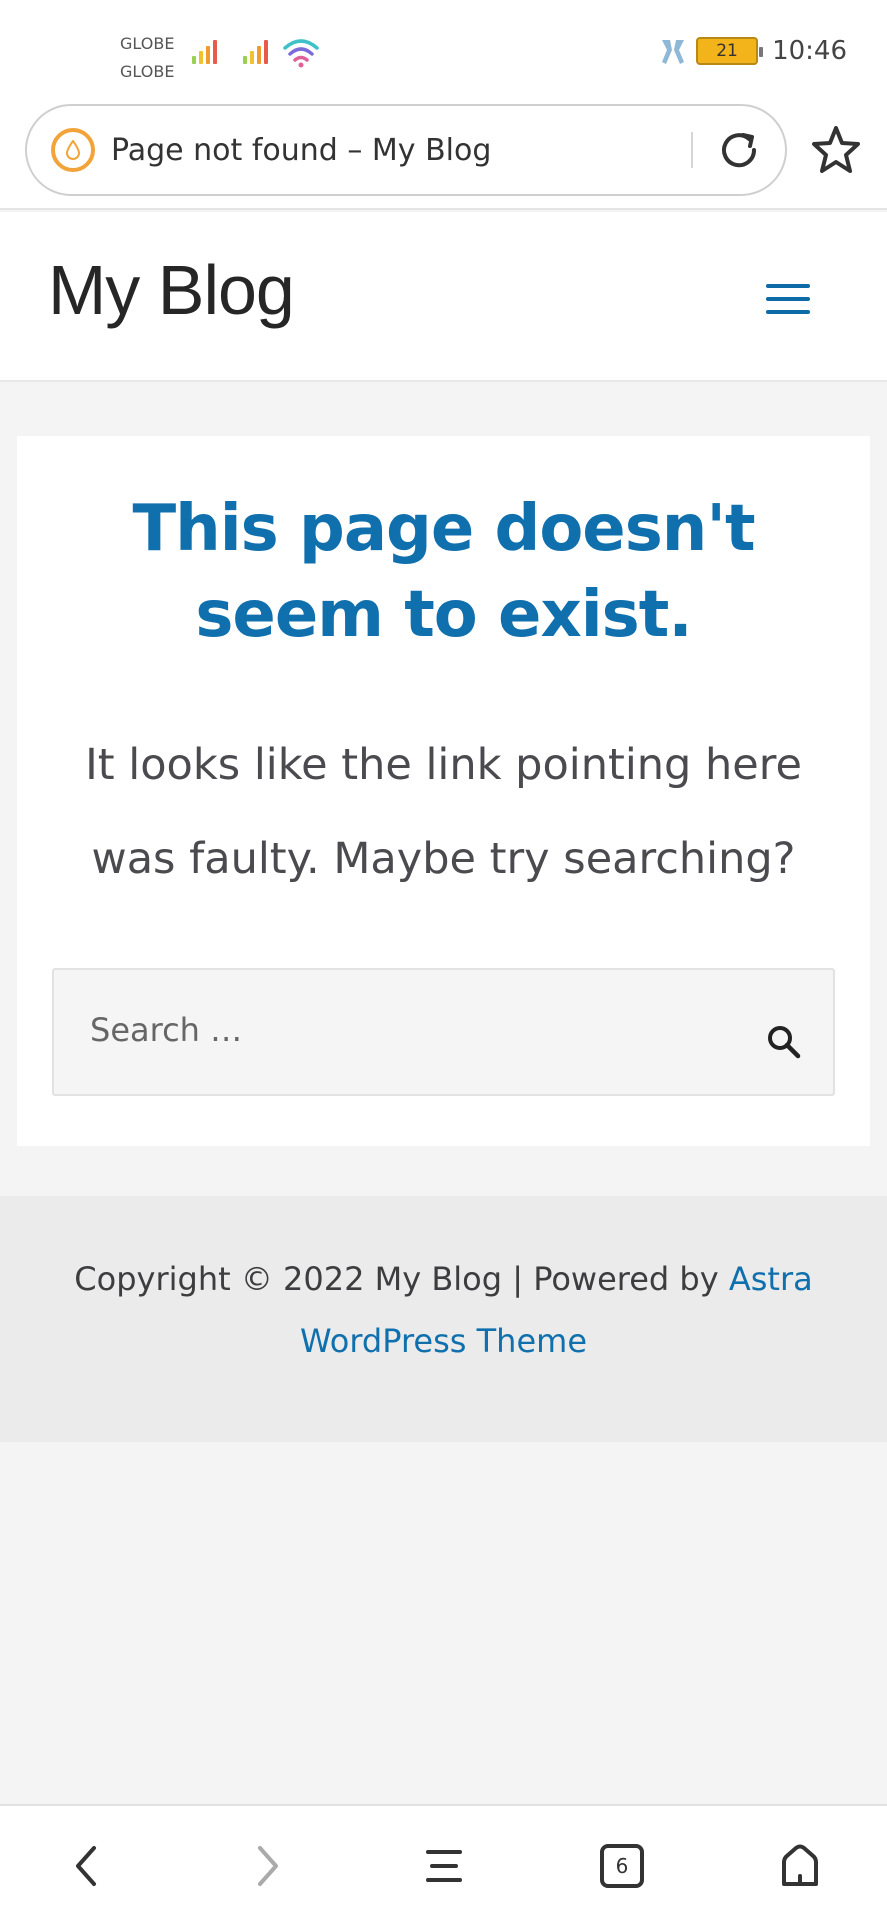 Image resolution: width=887 pixels, height=1920 pixels. I want to click on site-header: My Blog, so click(443, 297).